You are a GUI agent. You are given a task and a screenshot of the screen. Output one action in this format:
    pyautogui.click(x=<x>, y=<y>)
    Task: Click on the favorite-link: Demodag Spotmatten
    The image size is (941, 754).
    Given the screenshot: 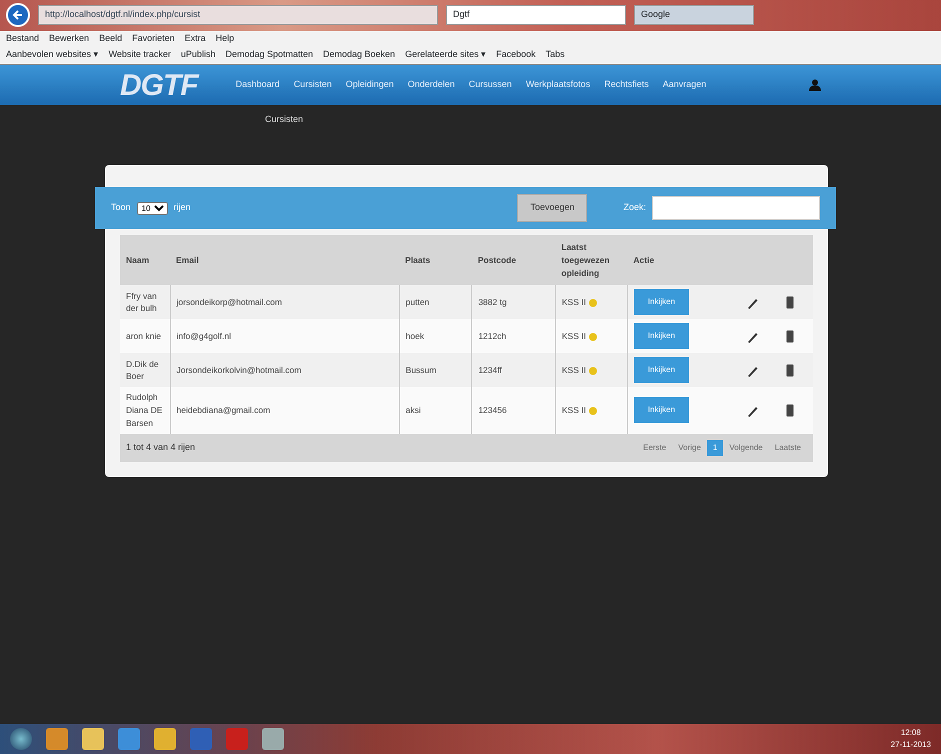 What is the action you would take?
    pyautogui.click(x=269, y=54)
    